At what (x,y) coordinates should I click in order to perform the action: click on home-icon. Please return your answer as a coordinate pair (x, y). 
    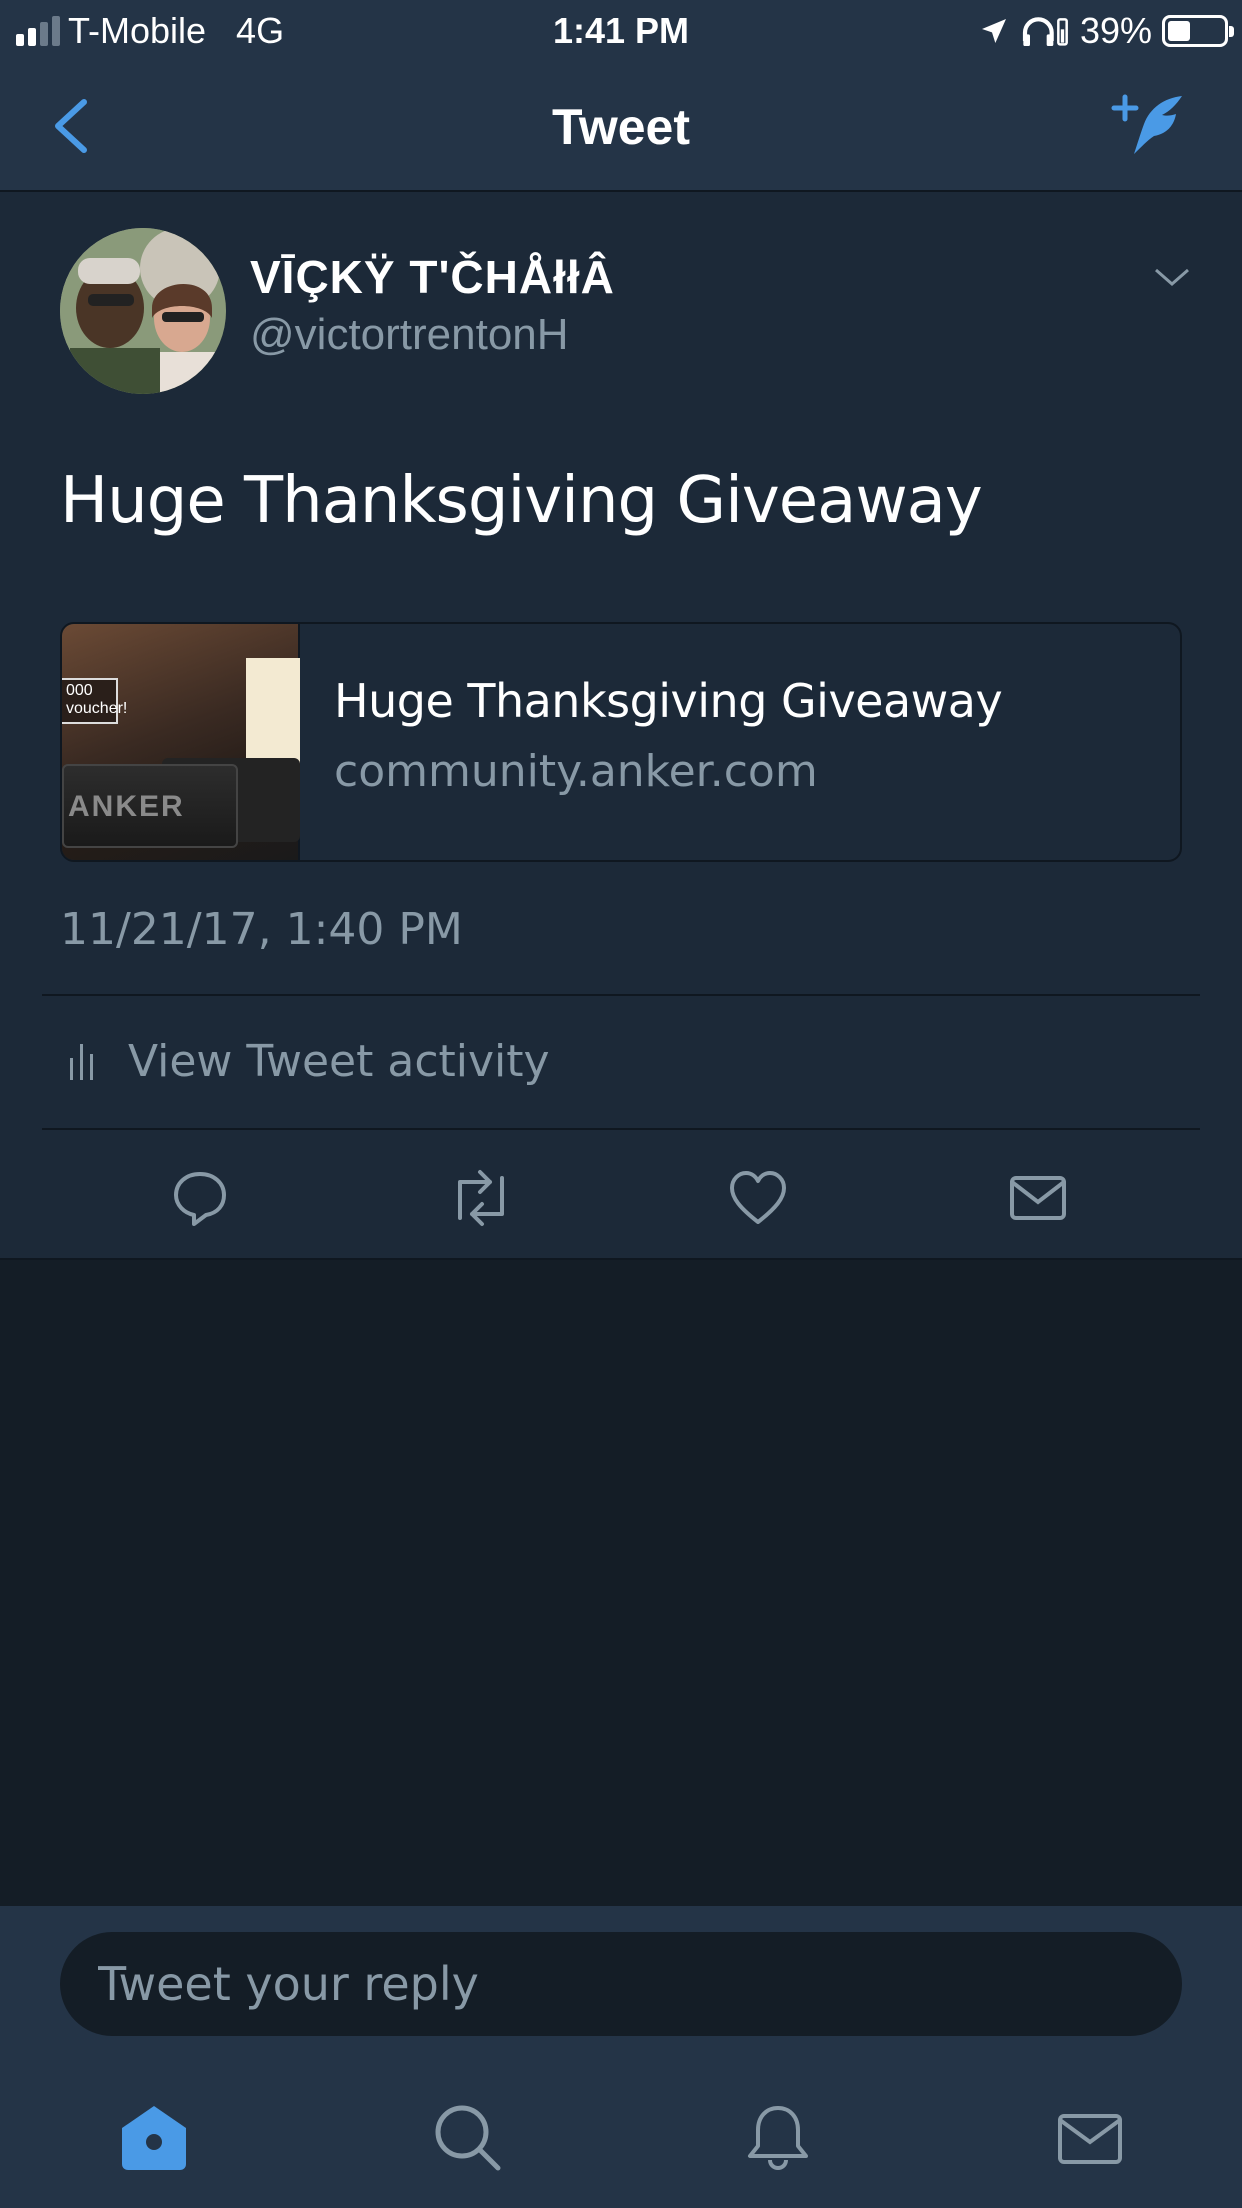
    Looking at the image, I should click on (154, 2138).